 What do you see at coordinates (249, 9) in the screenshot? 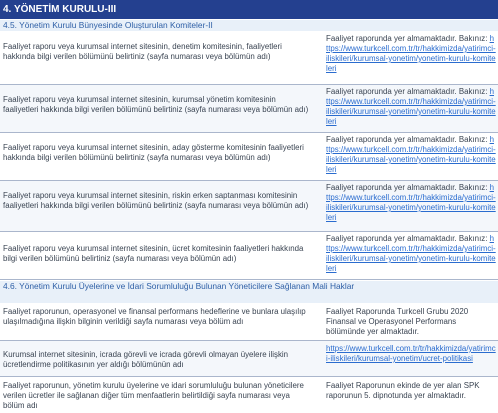
I see `section-header: 4. YÖNETİM KURULU-III` at bounding box center [249, 9].